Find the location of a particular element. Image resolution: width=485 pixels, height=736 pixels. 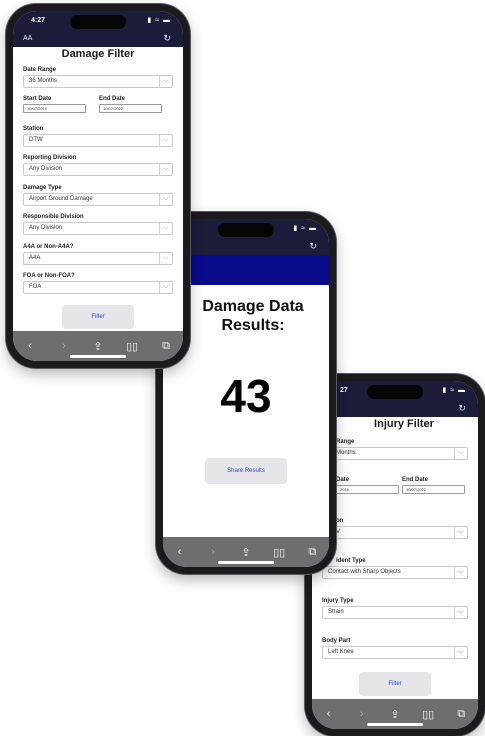

foa-select: FOA ⌵ is located at coordinates (98, 287).